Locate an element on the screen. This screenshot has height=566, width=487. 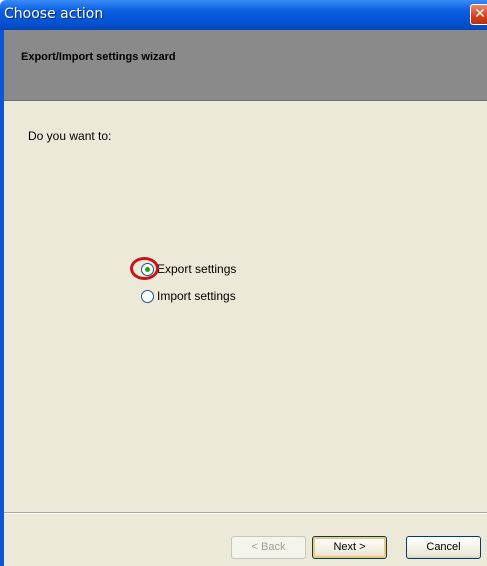
question-label: Do you want to: is located at coordinates (70, 136).